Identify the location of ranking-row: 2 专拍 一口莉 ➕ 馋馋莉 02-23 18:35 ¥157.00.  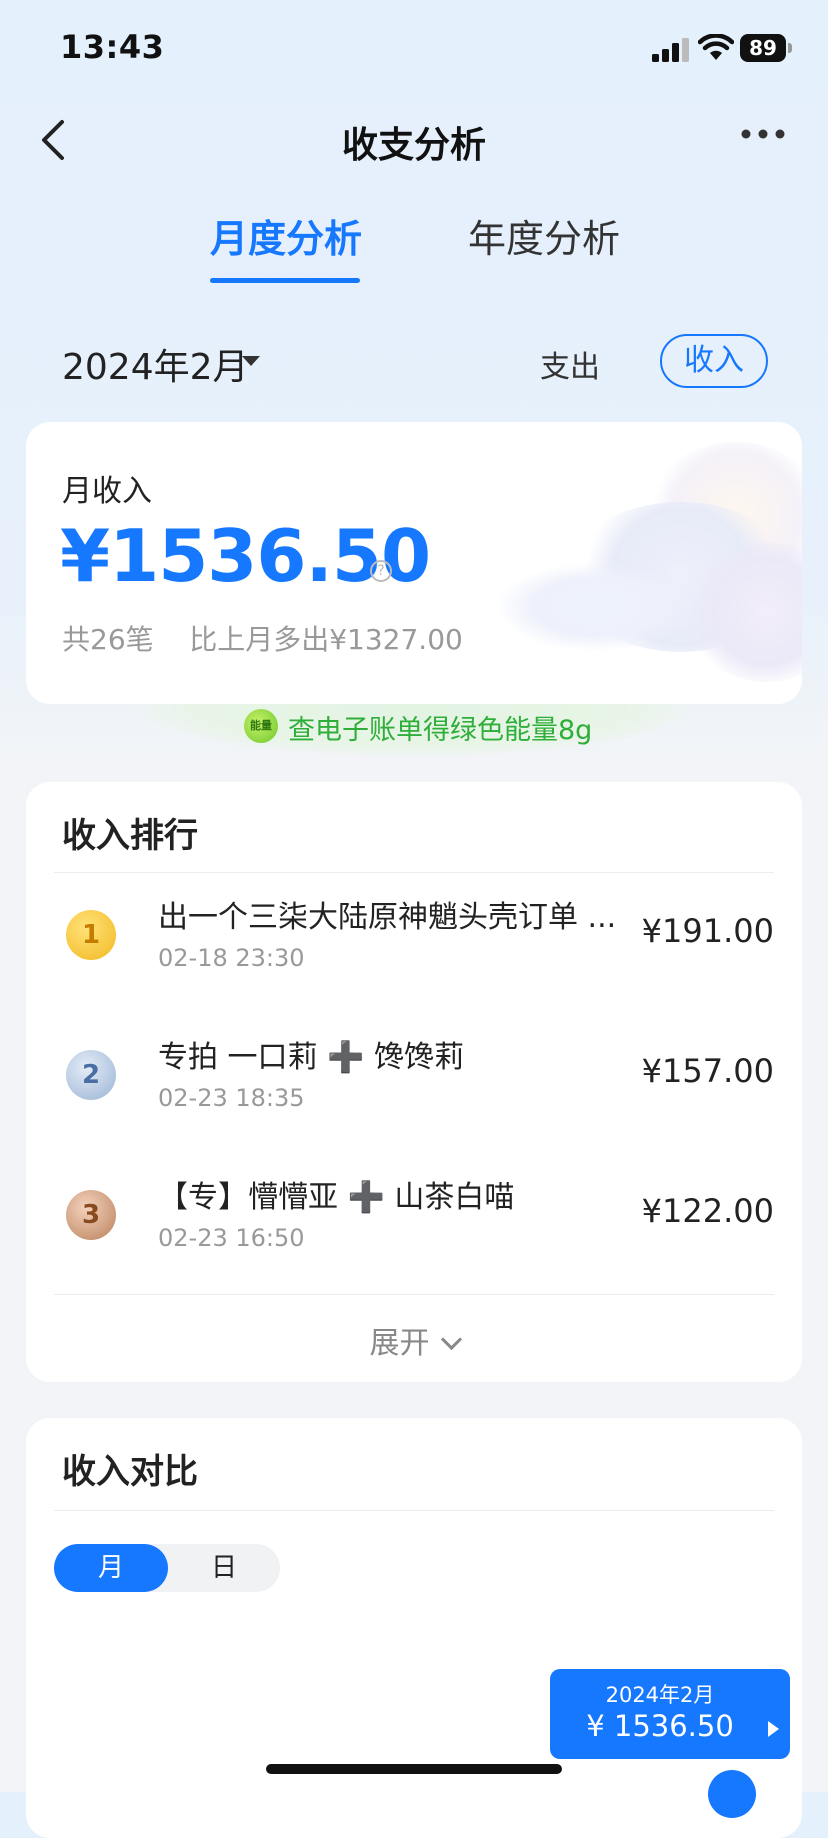
(414, 1086).